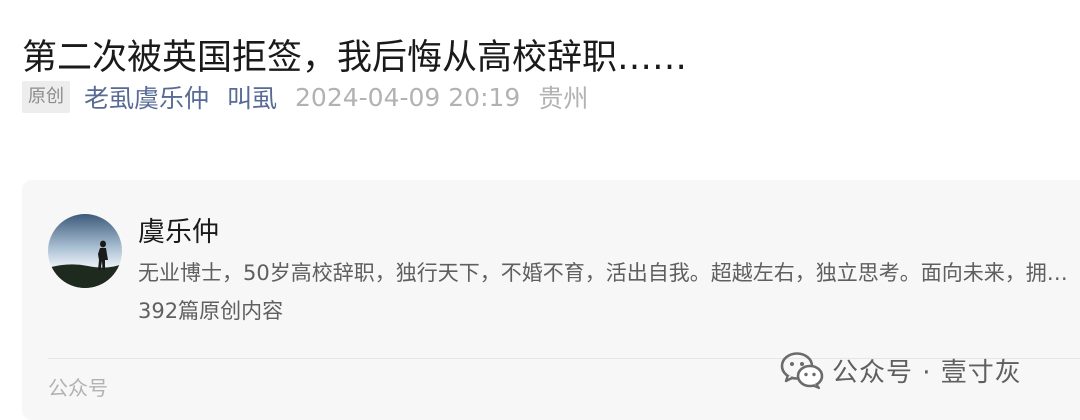 Image resolution: width=1080 pixels, height=420 pixels. Describe the element at coordinates (46, 97) in the screenshot. I see `original-tag: 原创` at that location.